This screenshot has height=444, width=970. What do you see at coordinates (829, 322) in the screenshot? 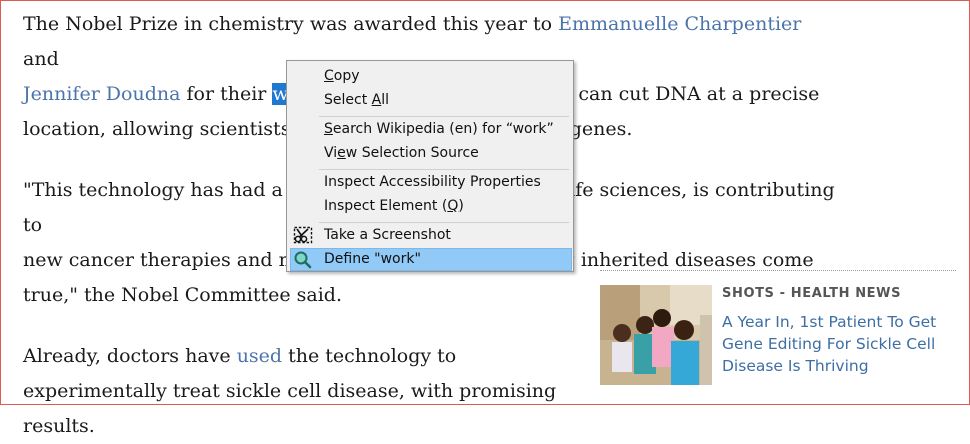
I see `promo-headline-line-1: A Year In, 1st Patient To Get` at bounding box center [829, 322].